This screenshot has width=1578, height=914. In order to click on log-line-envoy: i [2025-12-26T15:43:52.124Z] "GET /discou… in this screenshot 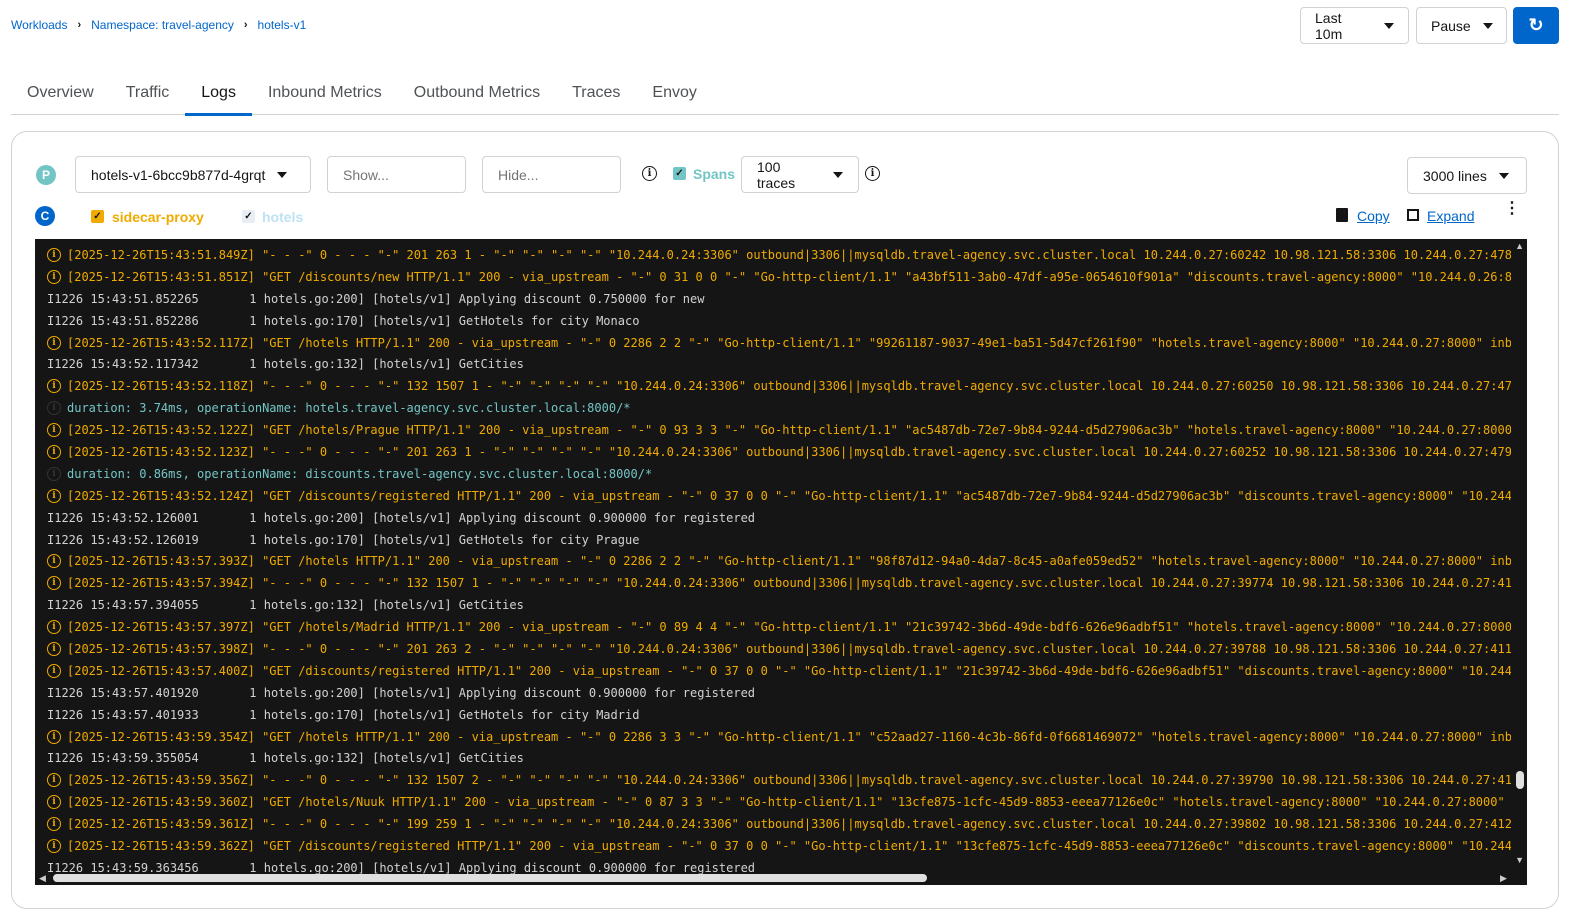, I will do `click(773, 496)`.